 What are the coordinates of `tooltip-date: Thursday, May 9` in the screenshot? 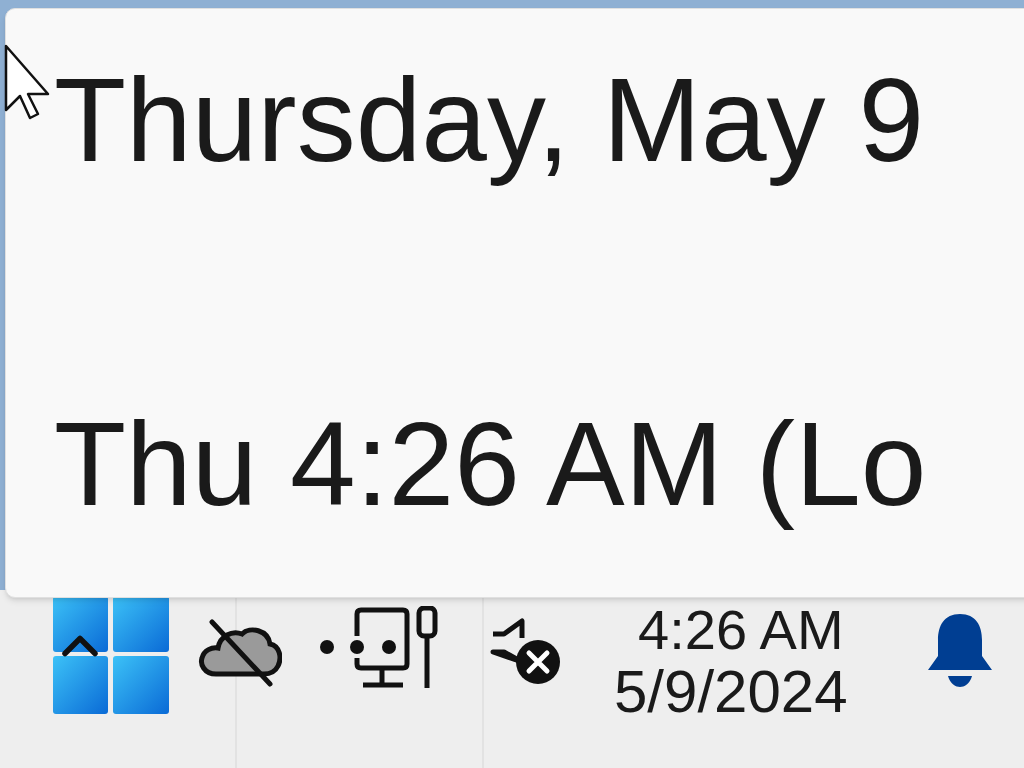 It's located at (489, 120).